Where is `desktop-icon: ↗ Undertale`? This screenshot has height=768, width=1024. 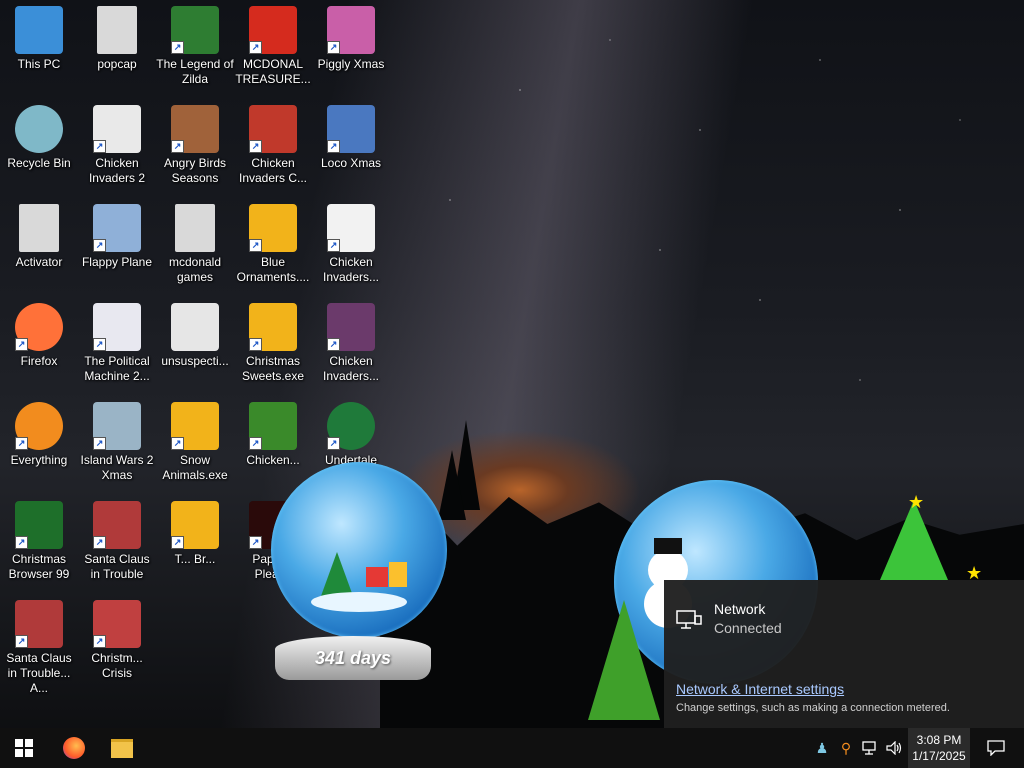 desktop-icon: ↗ Undertale is located at coordinates (351, 435).